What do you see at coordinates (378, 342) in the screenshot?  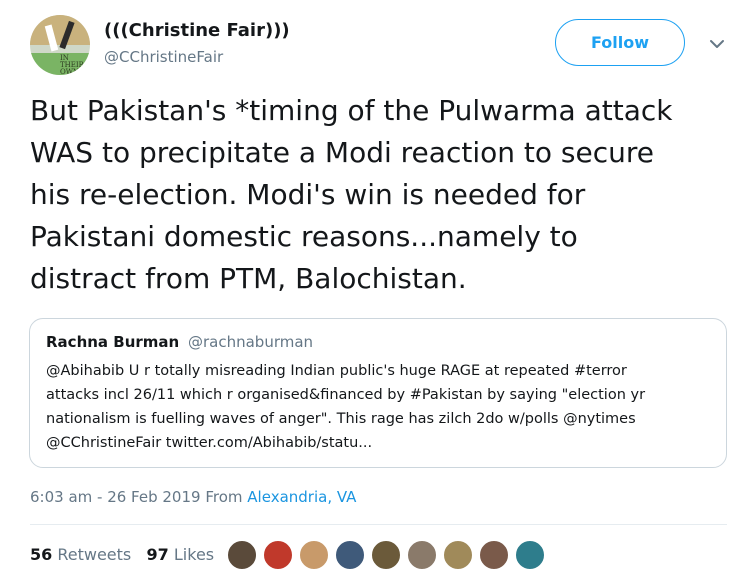 I see `quoted-tweet-header: Rachna Burman @rachnaburman` at bounding box center [378, 342].